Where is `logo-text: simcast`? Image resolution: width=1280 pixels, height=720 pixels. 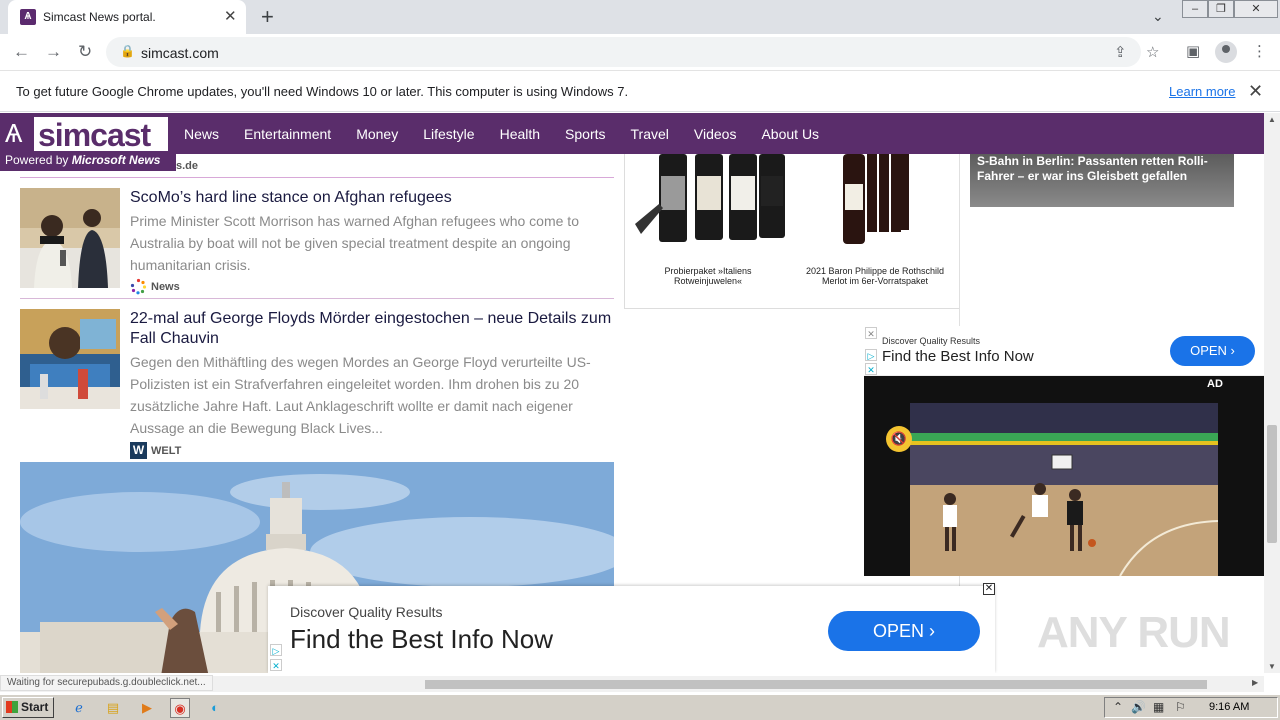 logo-text: simcast is located at coordinates (94, 135).